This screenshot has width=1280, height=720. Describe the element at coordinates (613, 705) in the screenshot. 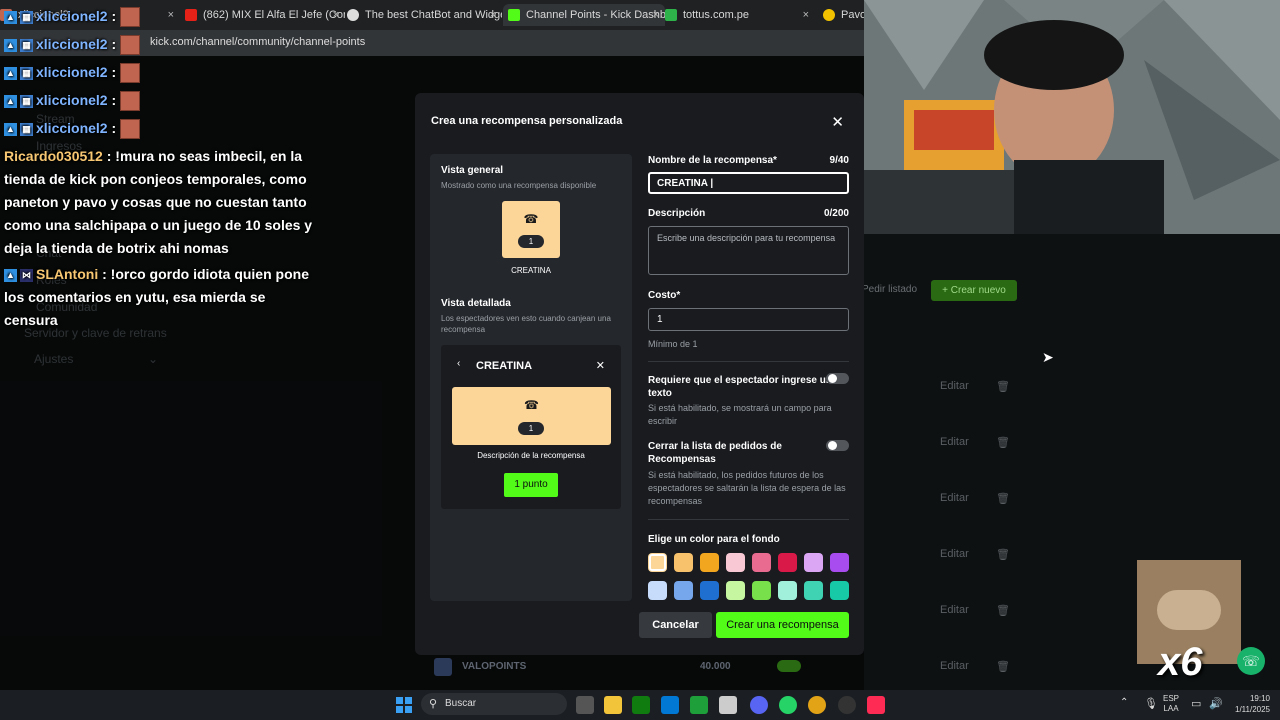

I see `file-explorer-icon` at that location.